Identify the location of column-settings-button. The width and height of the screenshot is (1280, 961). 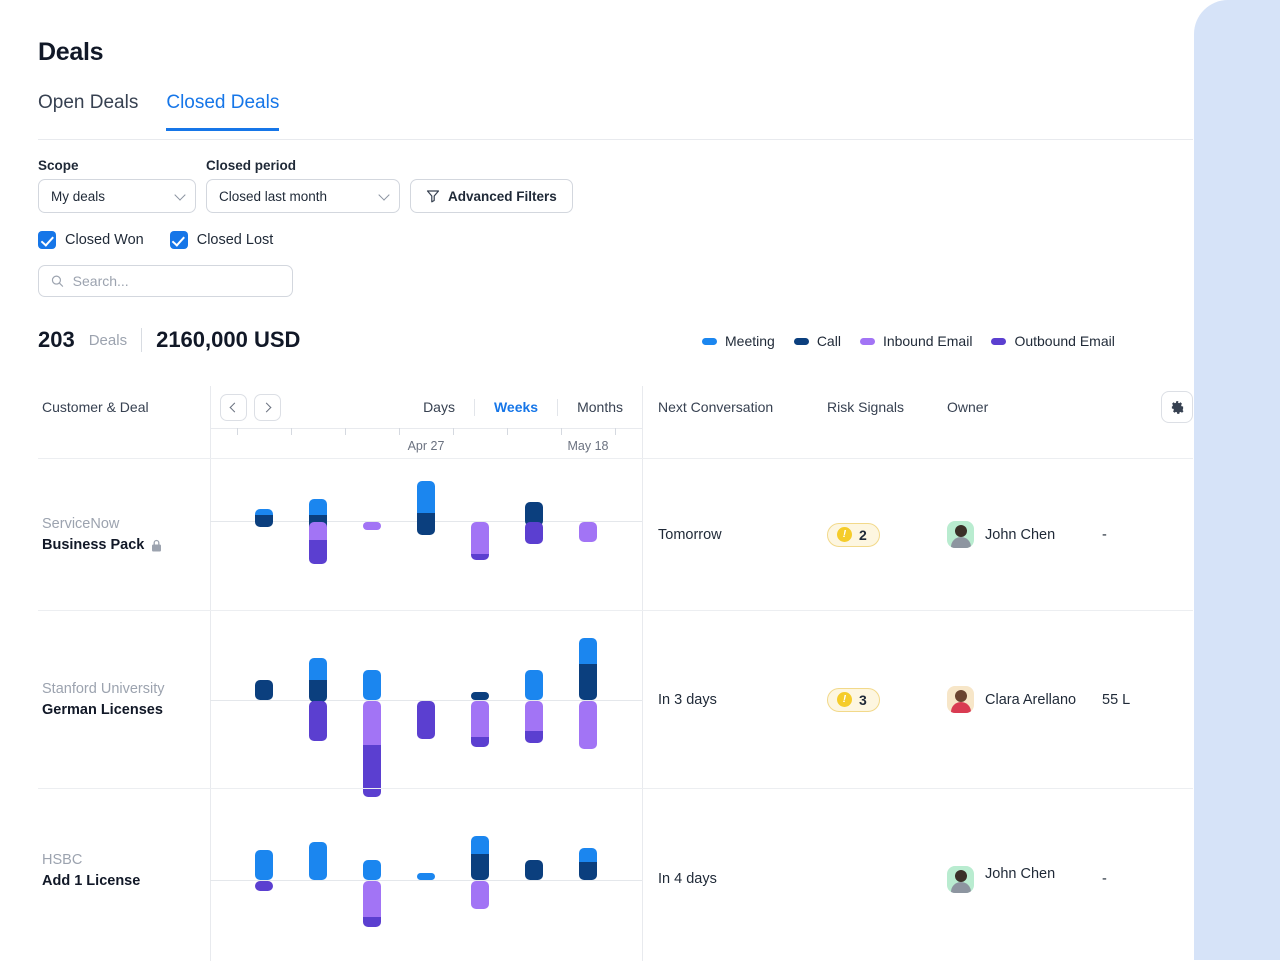
(1177, 407).